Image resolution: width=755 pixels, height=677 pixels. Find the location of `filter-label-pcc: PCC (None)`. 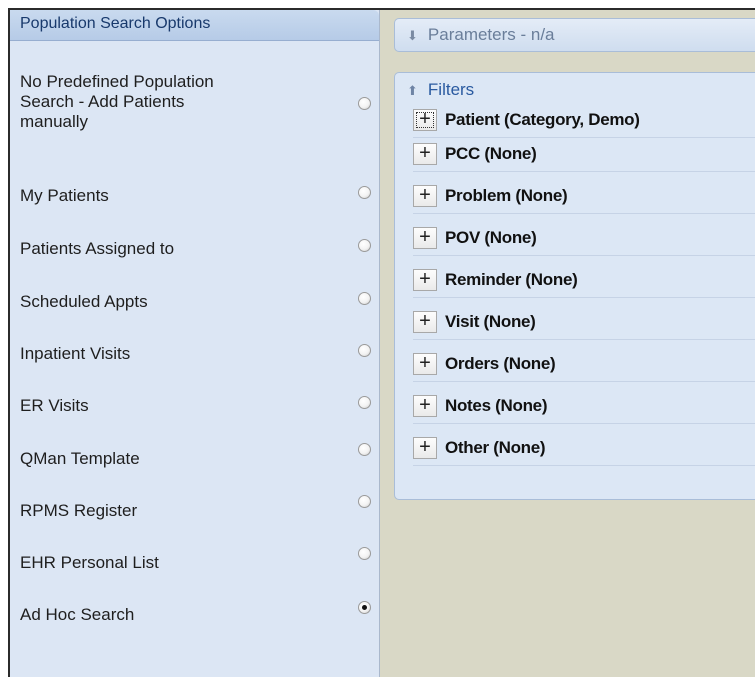

filter-label-pcc: PCC (None) is located at coordinates (491, 154).